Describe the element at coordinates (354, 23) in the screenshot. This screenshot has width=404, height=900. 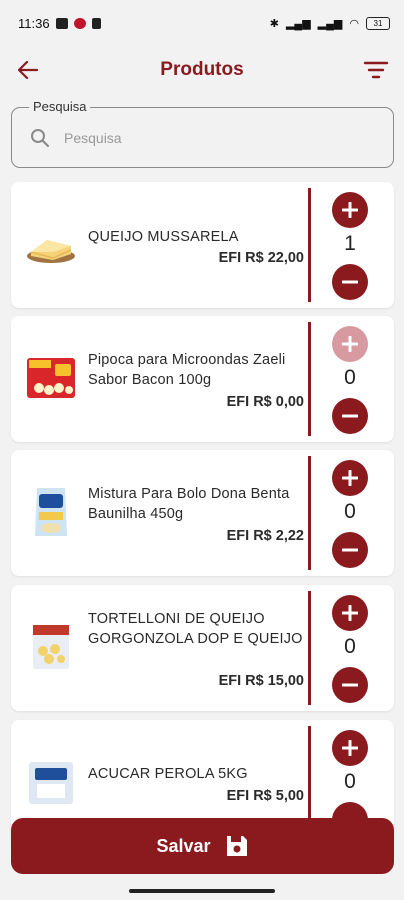
I see `wifi-icon: ◠` at that location.